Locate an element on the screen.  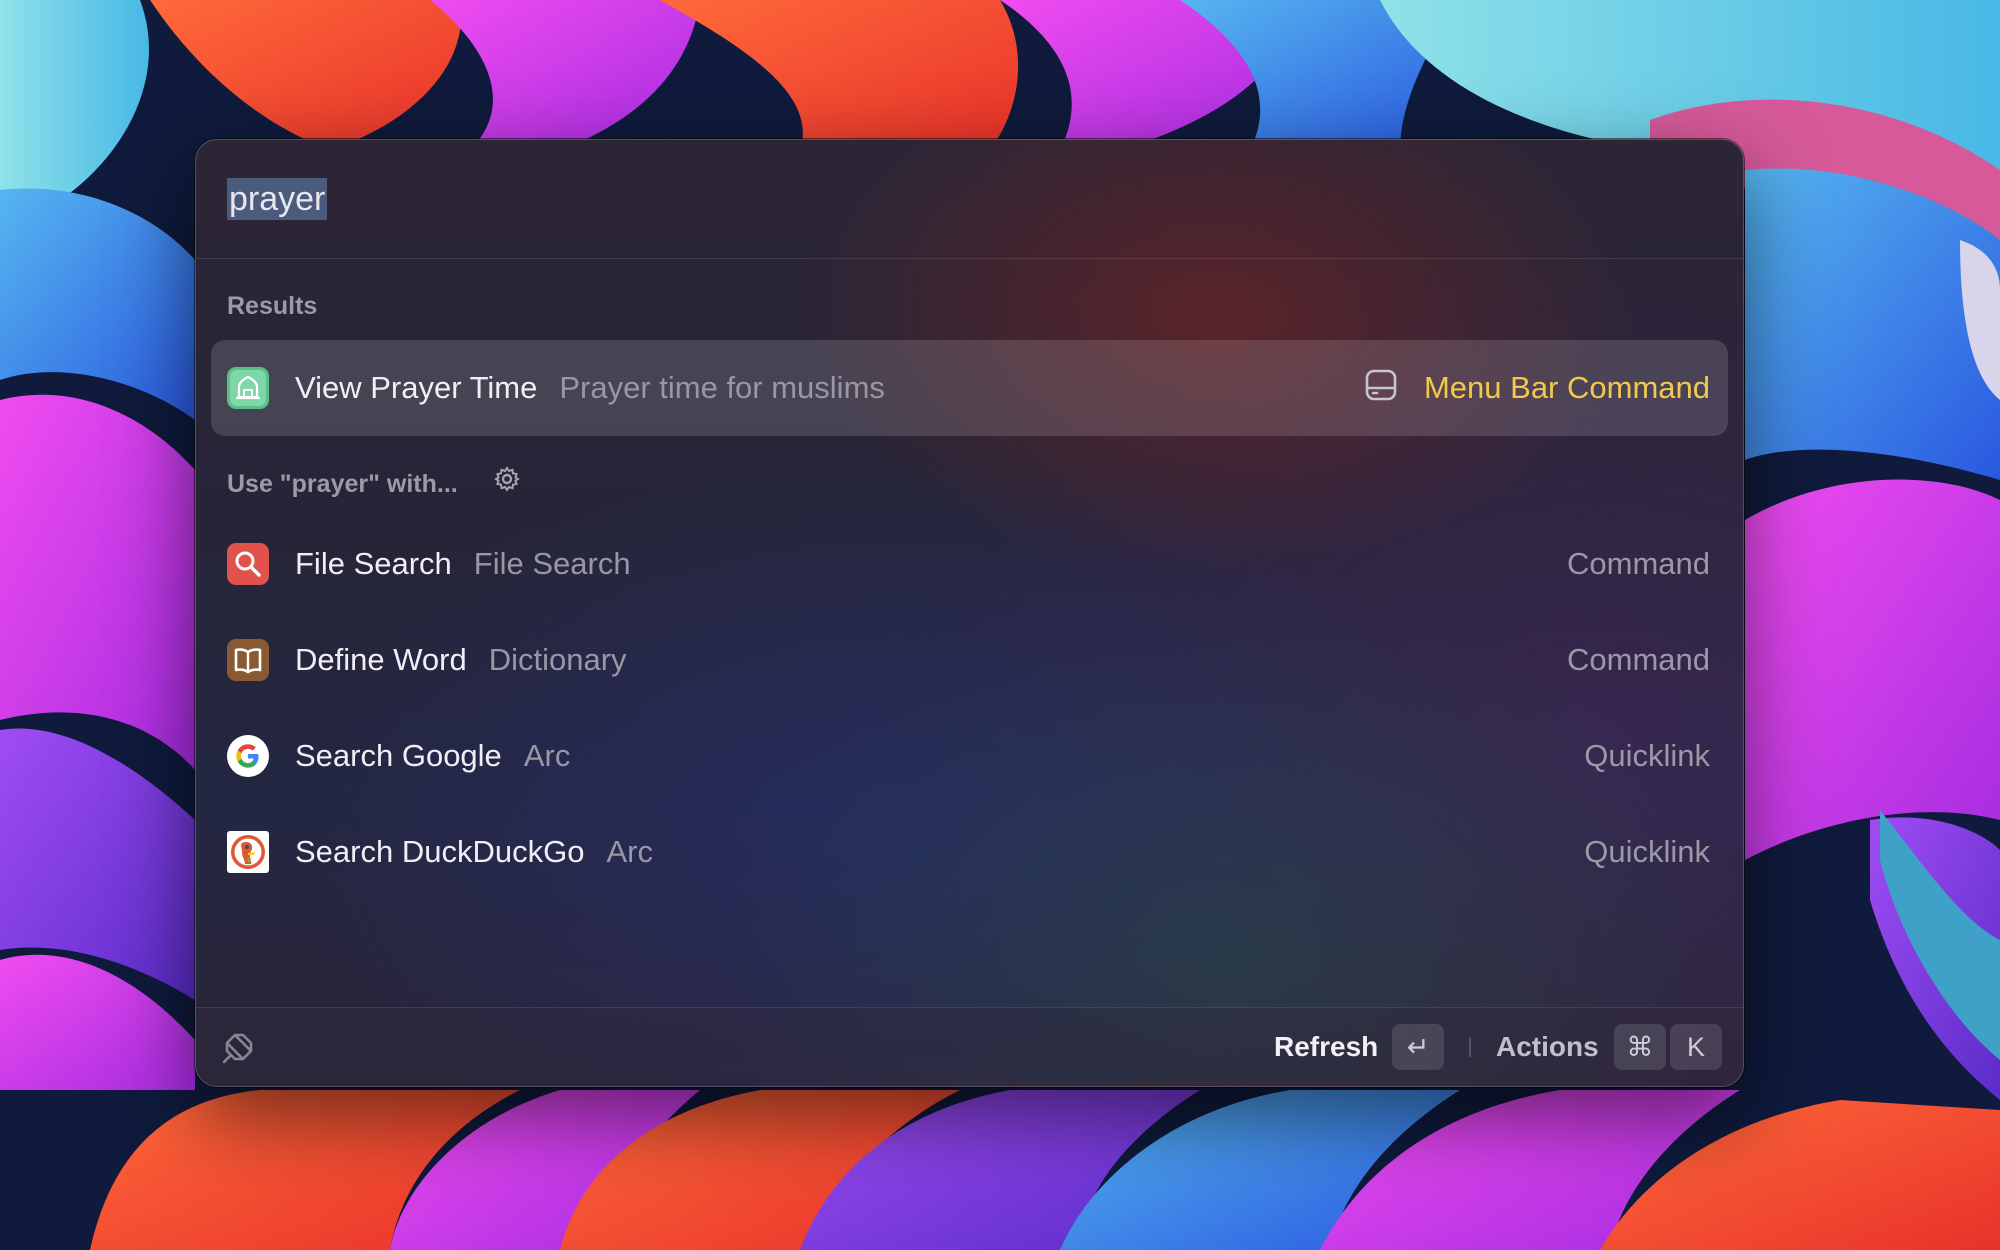
book-icon is located at coordinates (248, 660).